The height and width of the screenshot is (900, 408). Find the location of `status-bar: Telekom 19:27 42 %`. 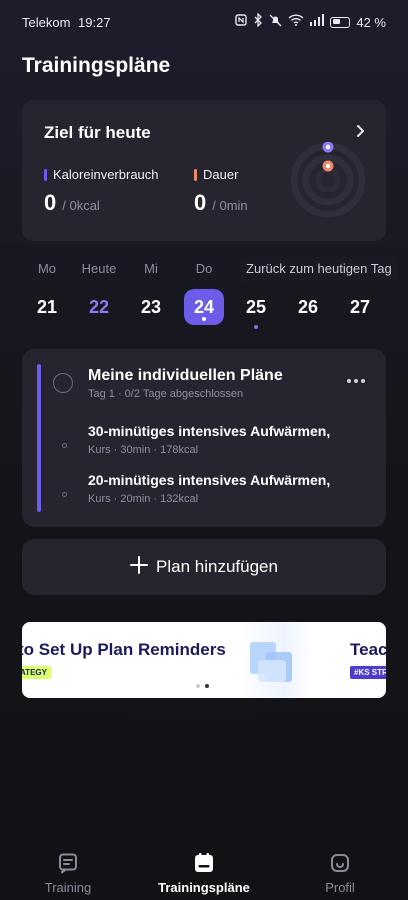

status-bar: Telekom 19:27 42 % is located at coordinates (204, 22).